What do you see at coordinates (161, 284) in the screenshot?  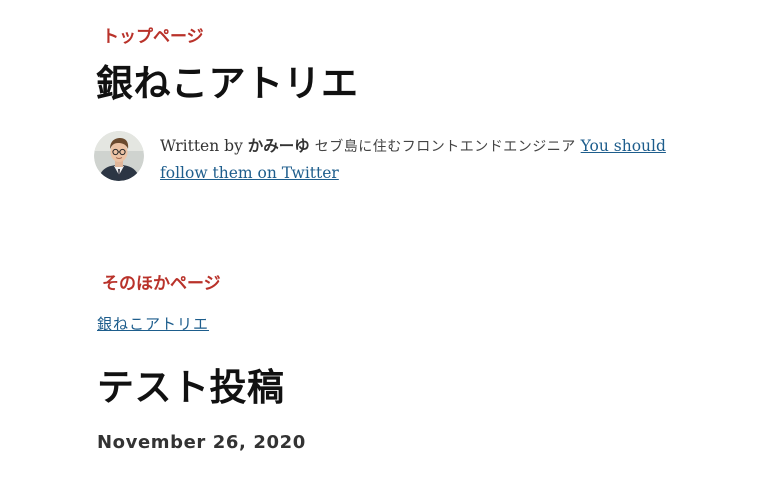 I see `other-pages-label: そのほかページ` at bounding box center [161, 284].